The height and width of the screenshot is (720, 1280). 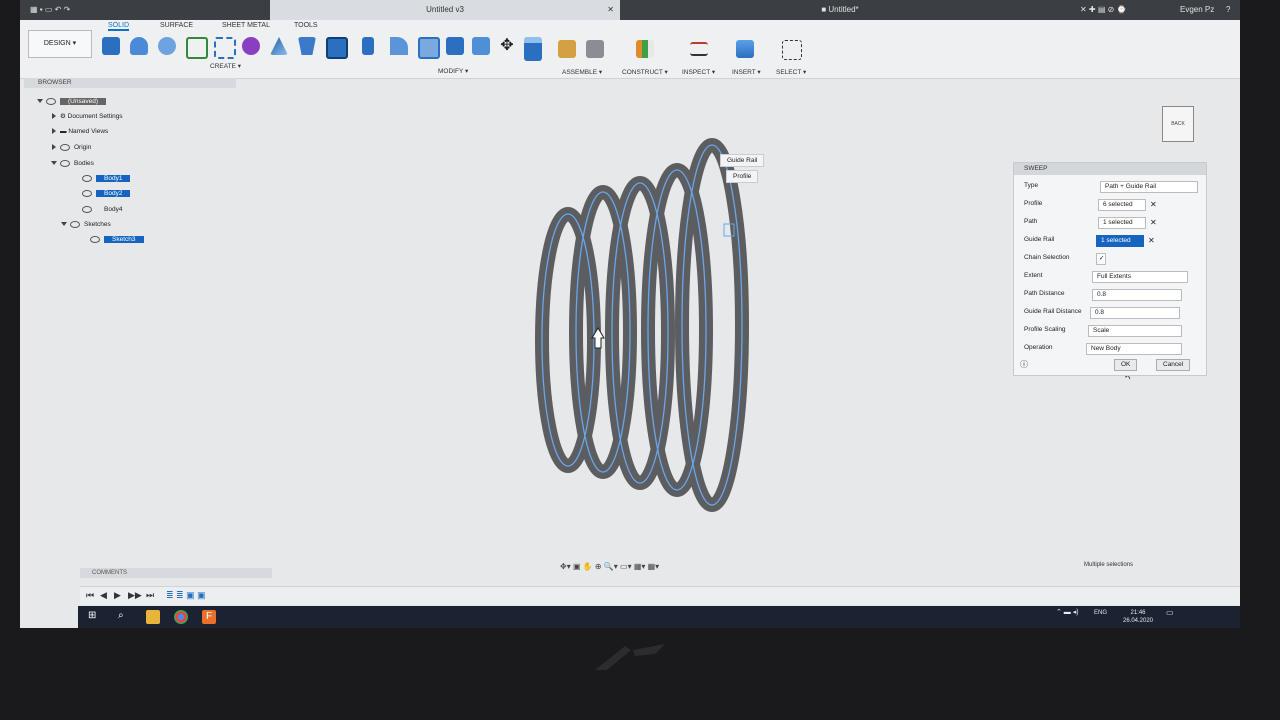 What do you see at coordinates (630, 568) in the screenshot?
I see `navigation-bar: ✥▾ ▣ ✋ ⊕ 🔍▾ ▭▾ ▦▾ ▦▾` at bounding box center [630, 568].